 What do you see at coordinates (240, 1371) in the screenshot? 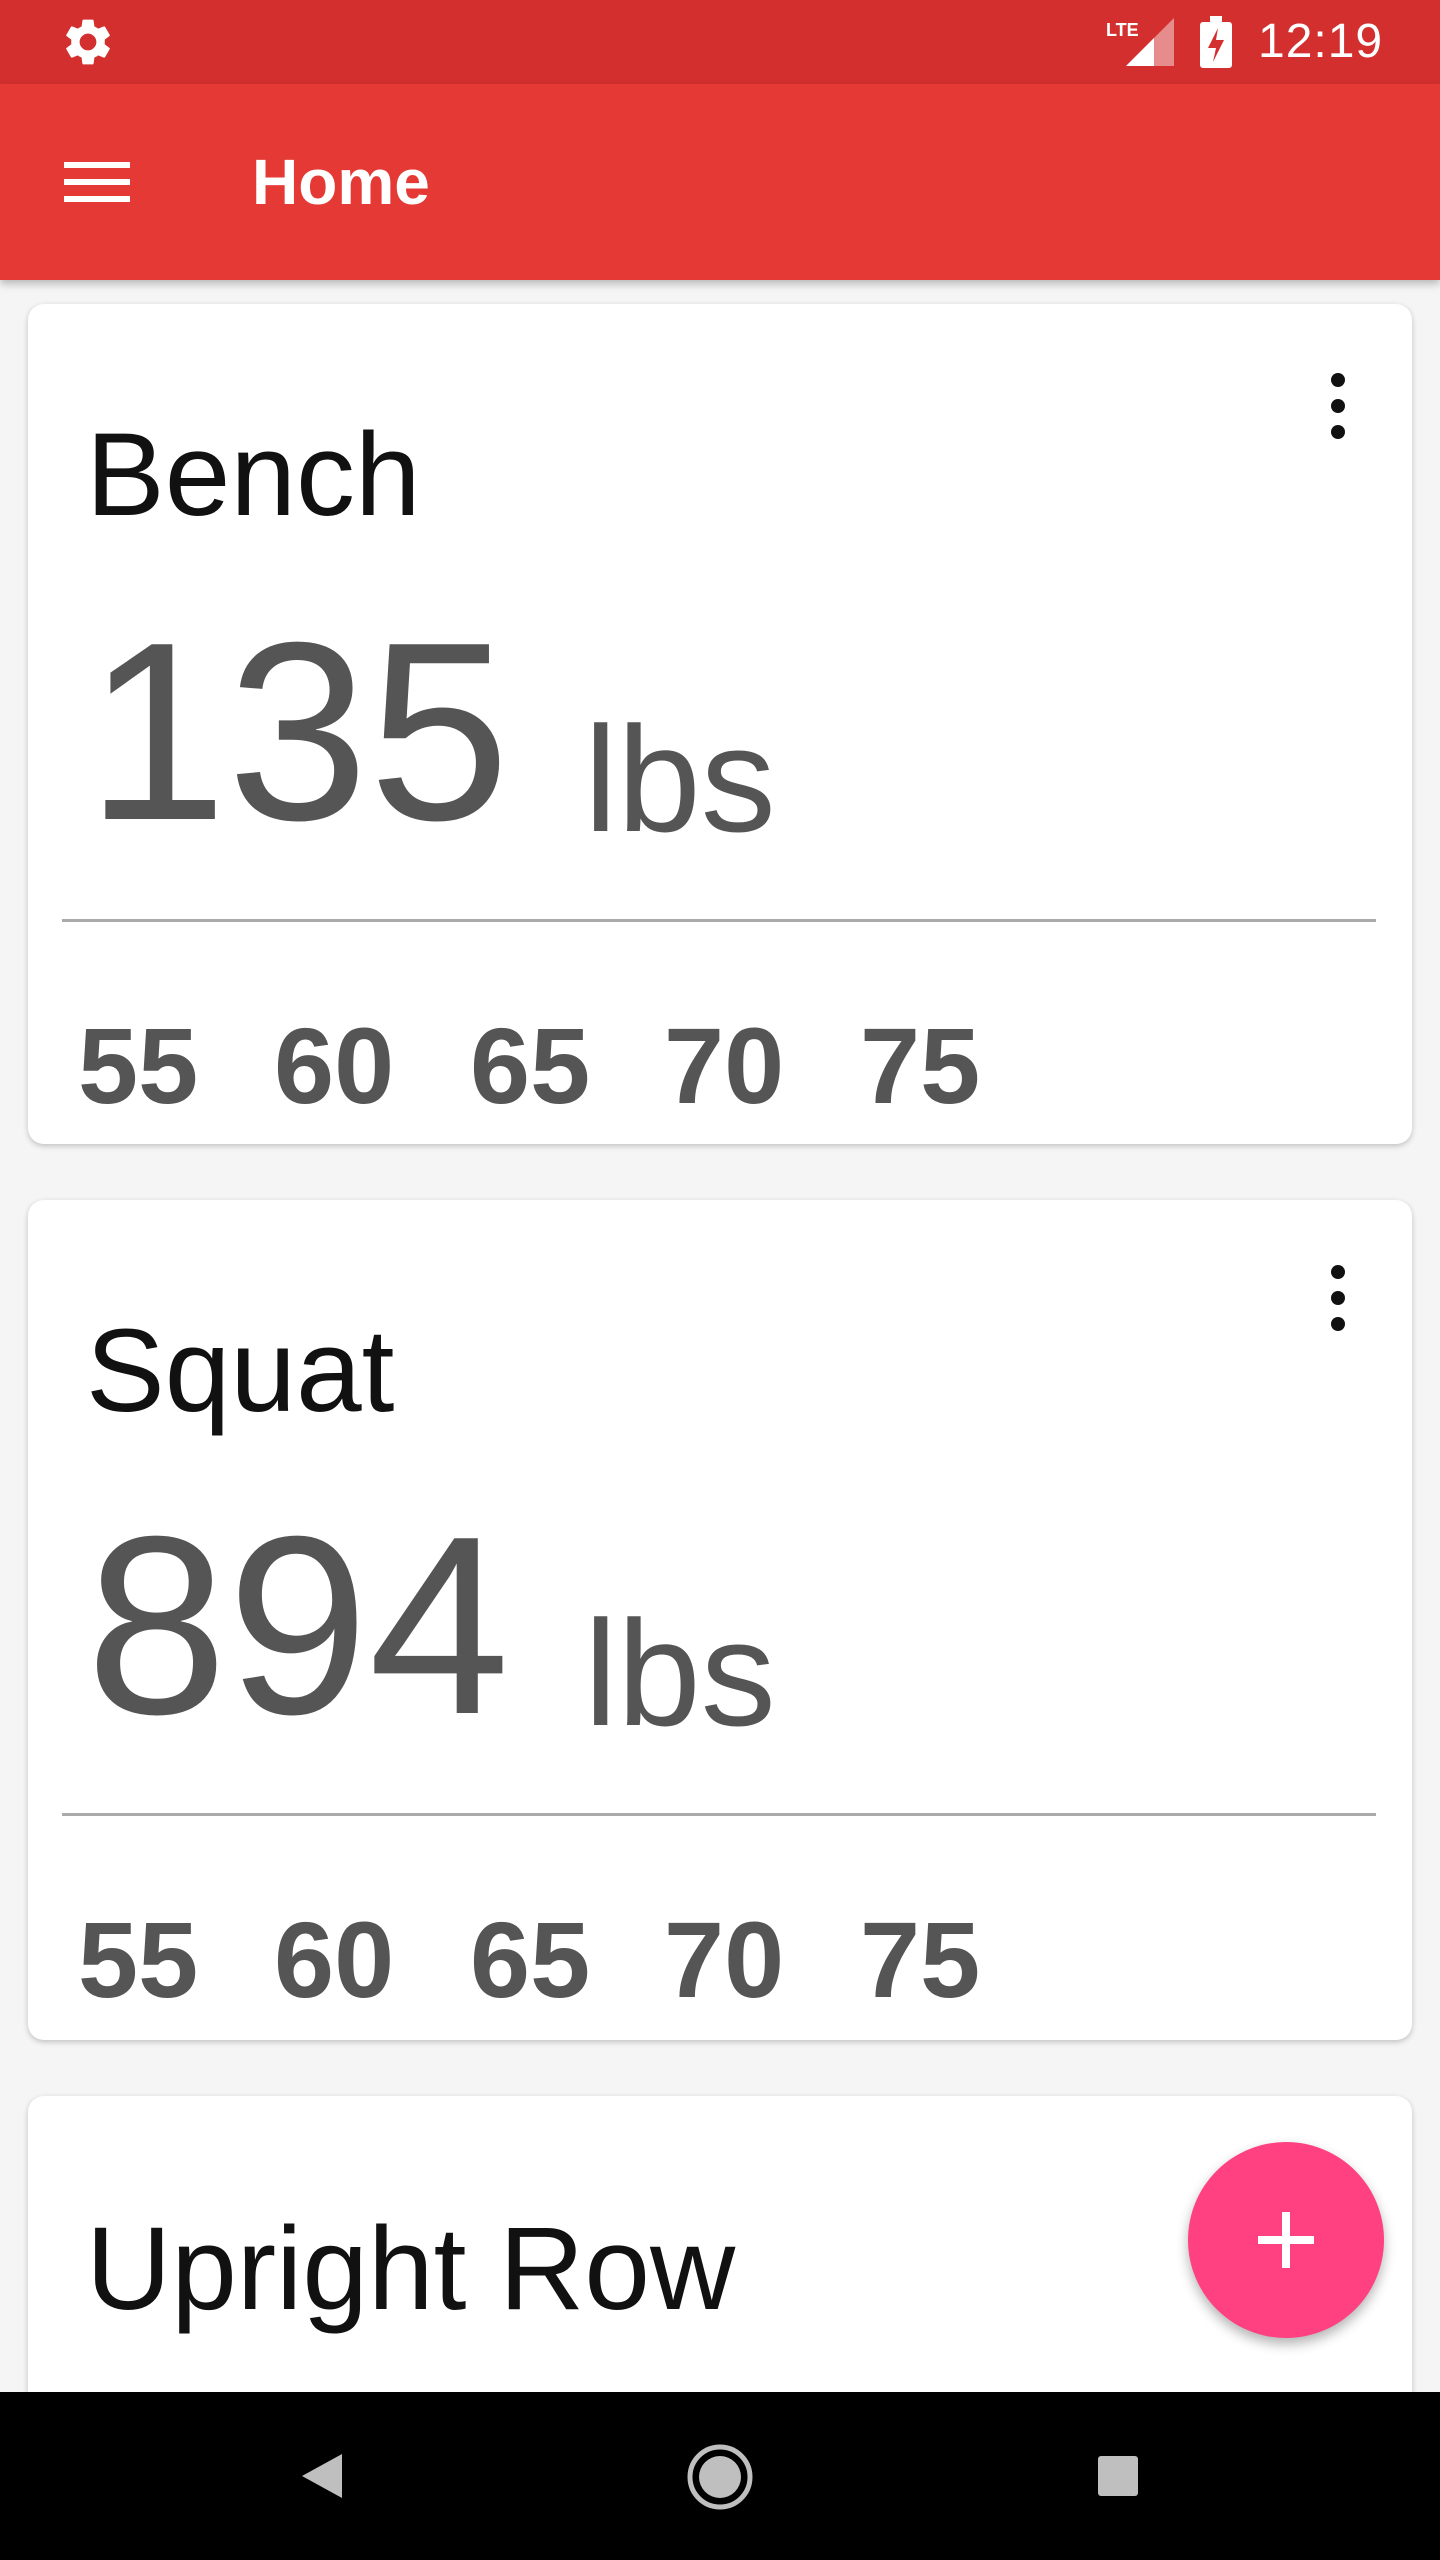
I see `exercise-name: Squat` at bounding box center [240, 1371].